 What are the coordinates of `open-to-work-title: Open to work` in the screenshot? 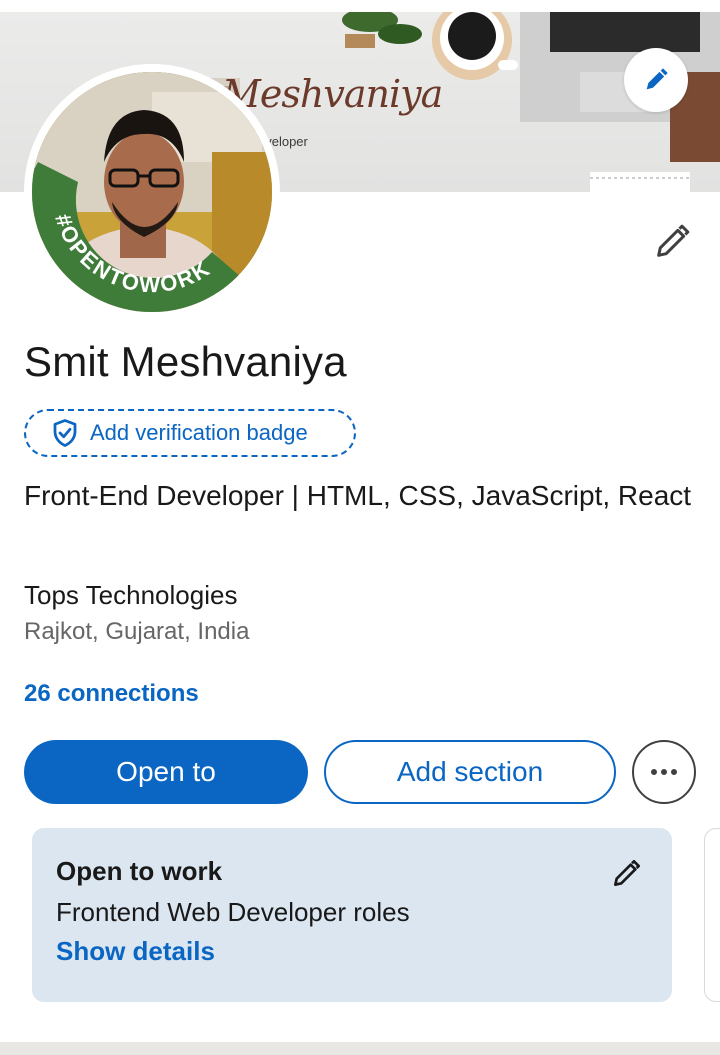 It's located at (139, 871).